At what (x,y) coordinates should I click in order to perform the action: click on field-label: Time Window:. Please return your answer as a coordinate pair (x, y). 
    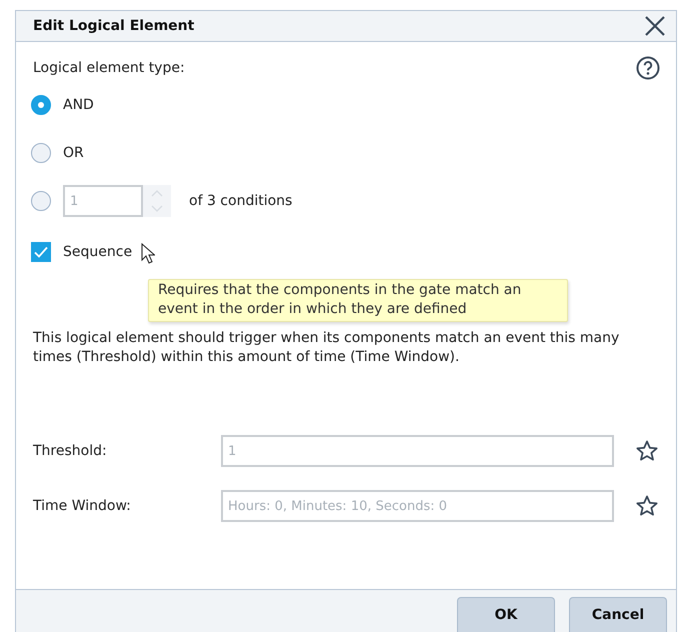
    Looking at the image, I should click on (82, 506).